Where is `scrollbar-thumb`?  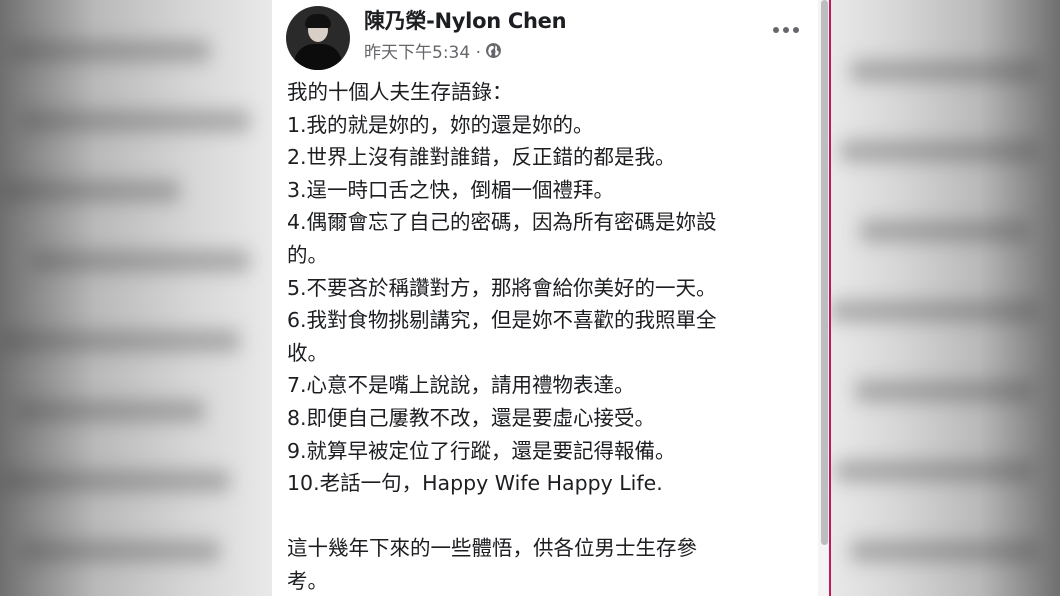 scrollbar-thumb is located at coordinates (824, 272).